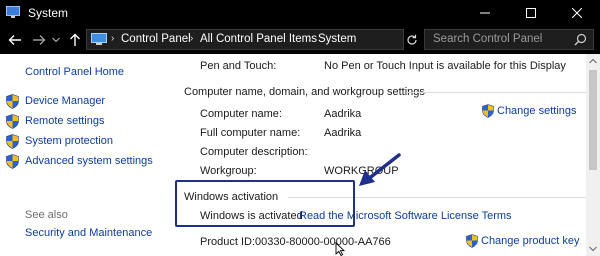 The width and height of the screenshot is (600, 256). I want to click on product-id-label: Product ID:, so click(228, 242).